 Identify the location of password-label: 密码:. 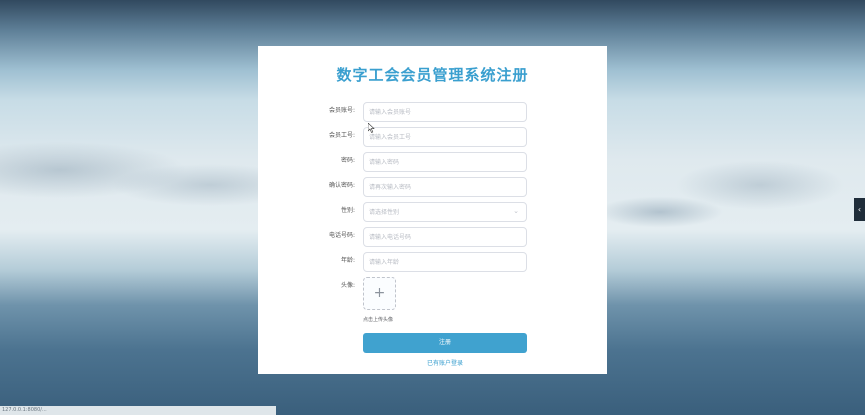
(347, 160).